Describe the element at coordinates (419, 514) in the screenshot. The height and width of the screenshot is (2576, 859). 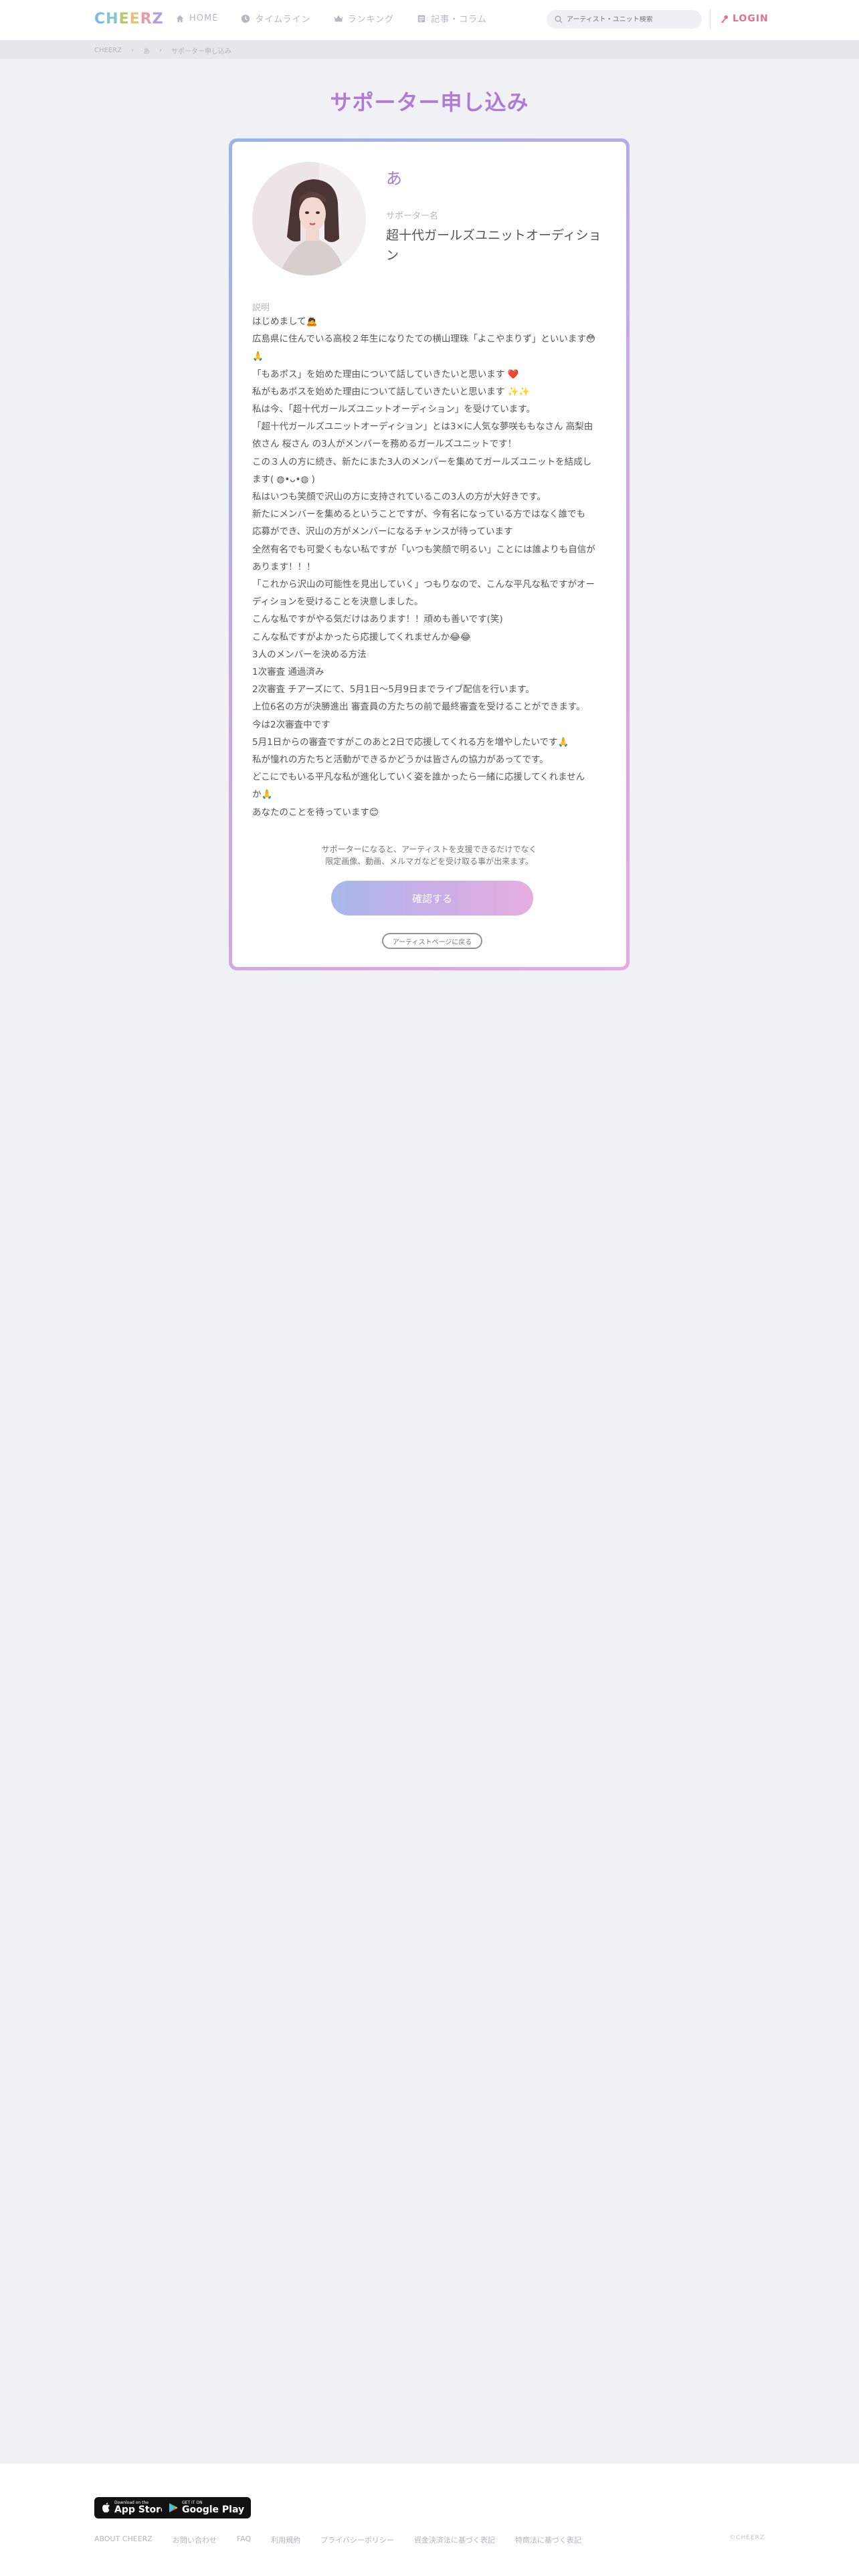
I see `description-line: 新たにメンバーを集めるということですが、今有名になっている方ではなく誰でも` at that location.